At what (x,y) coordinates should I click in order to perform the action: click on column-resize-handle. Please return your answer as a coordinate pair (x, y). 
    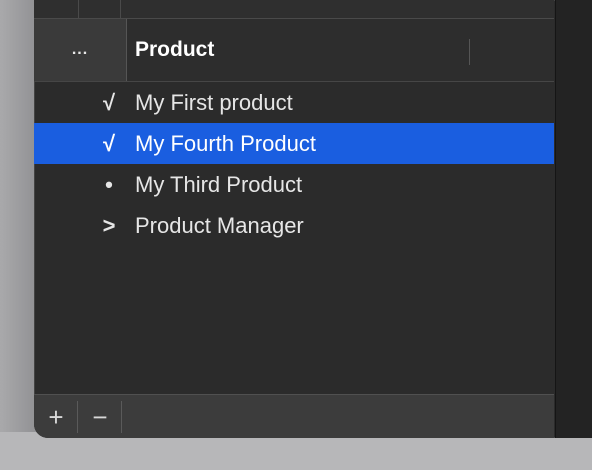
    Looking at the image, I should click on (469, 52).